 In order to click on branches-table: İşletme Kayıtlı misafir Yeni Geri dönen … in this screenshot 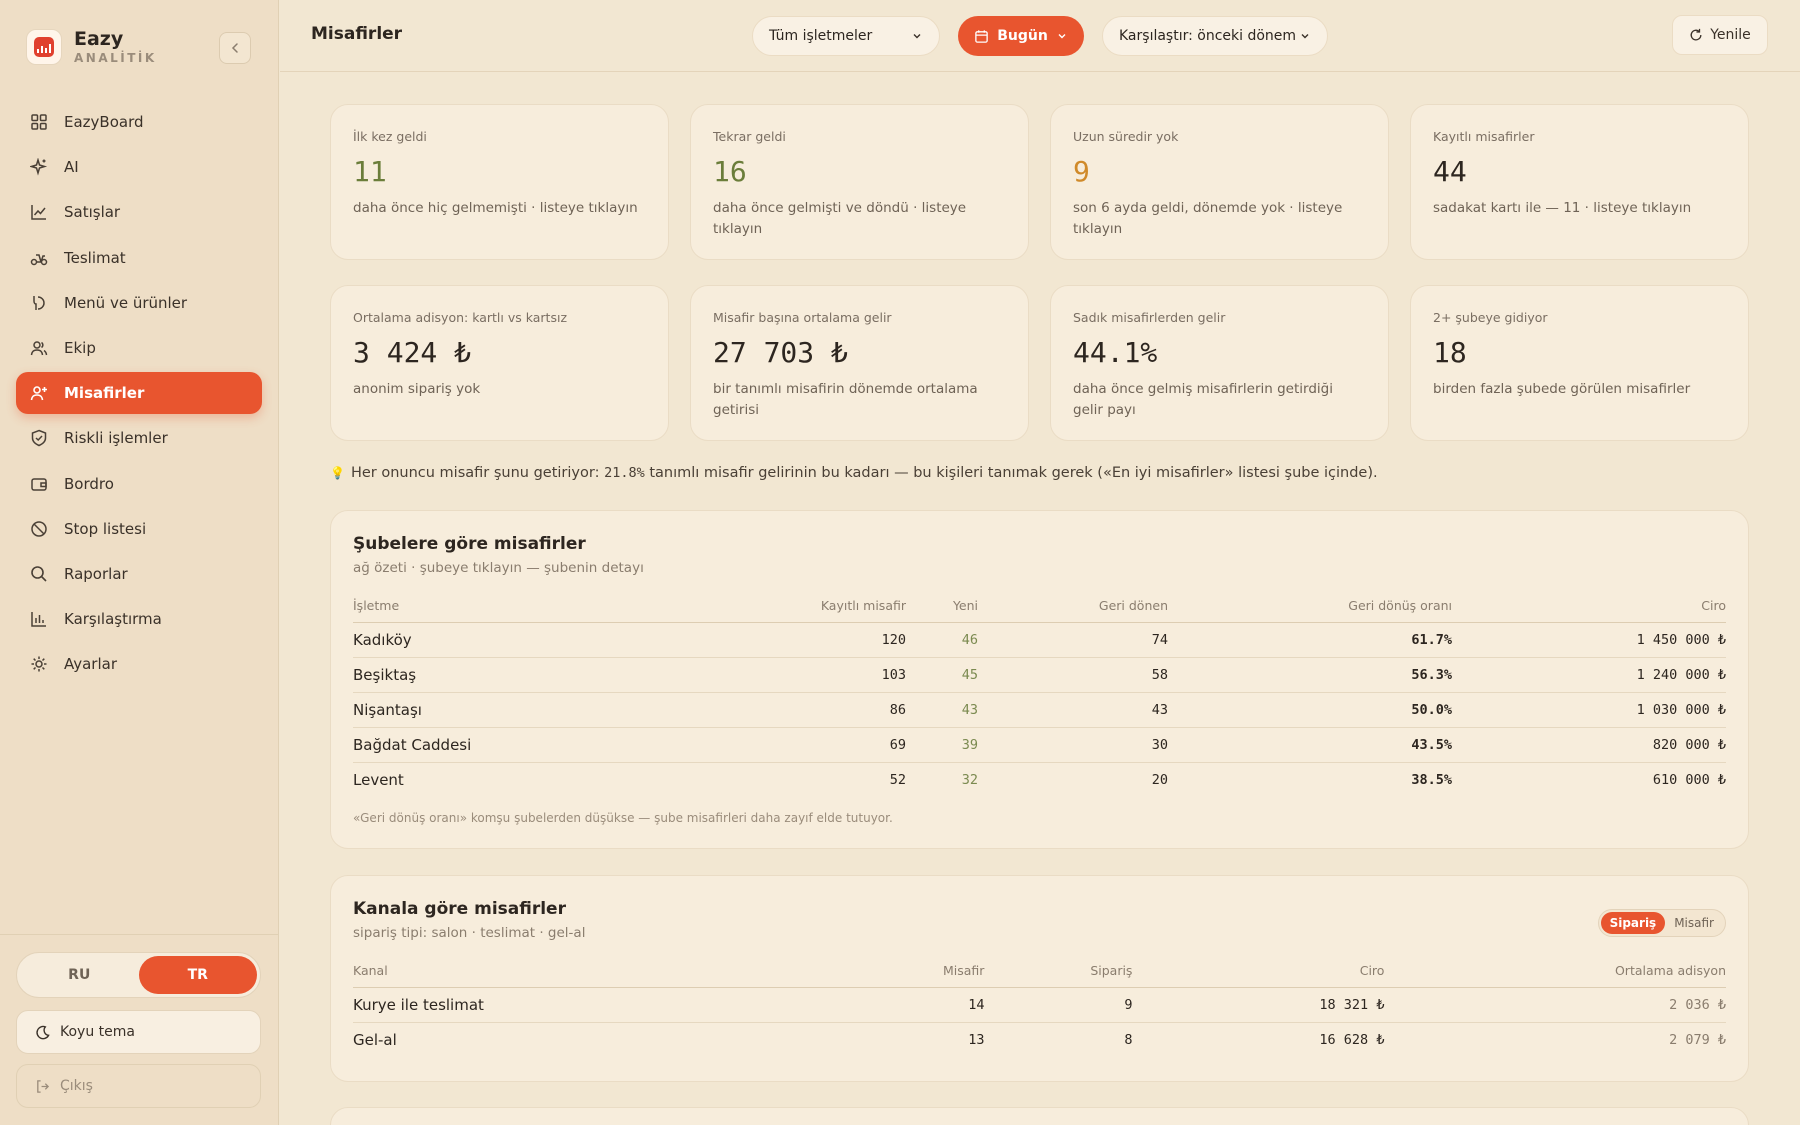, I will do `click(1039, 693)`.